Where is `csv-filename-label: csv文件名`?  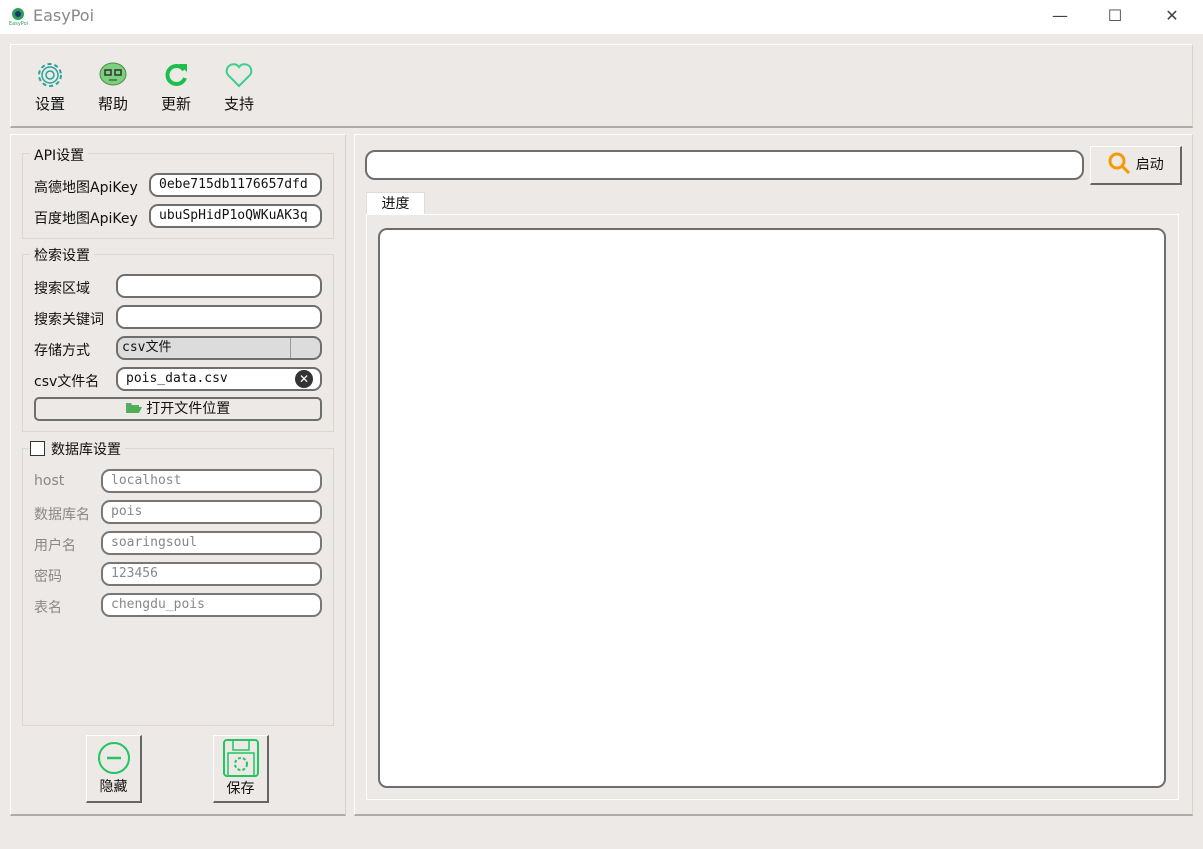
csv-filename-label: csv文件名 is located at coordinates (67, 382).